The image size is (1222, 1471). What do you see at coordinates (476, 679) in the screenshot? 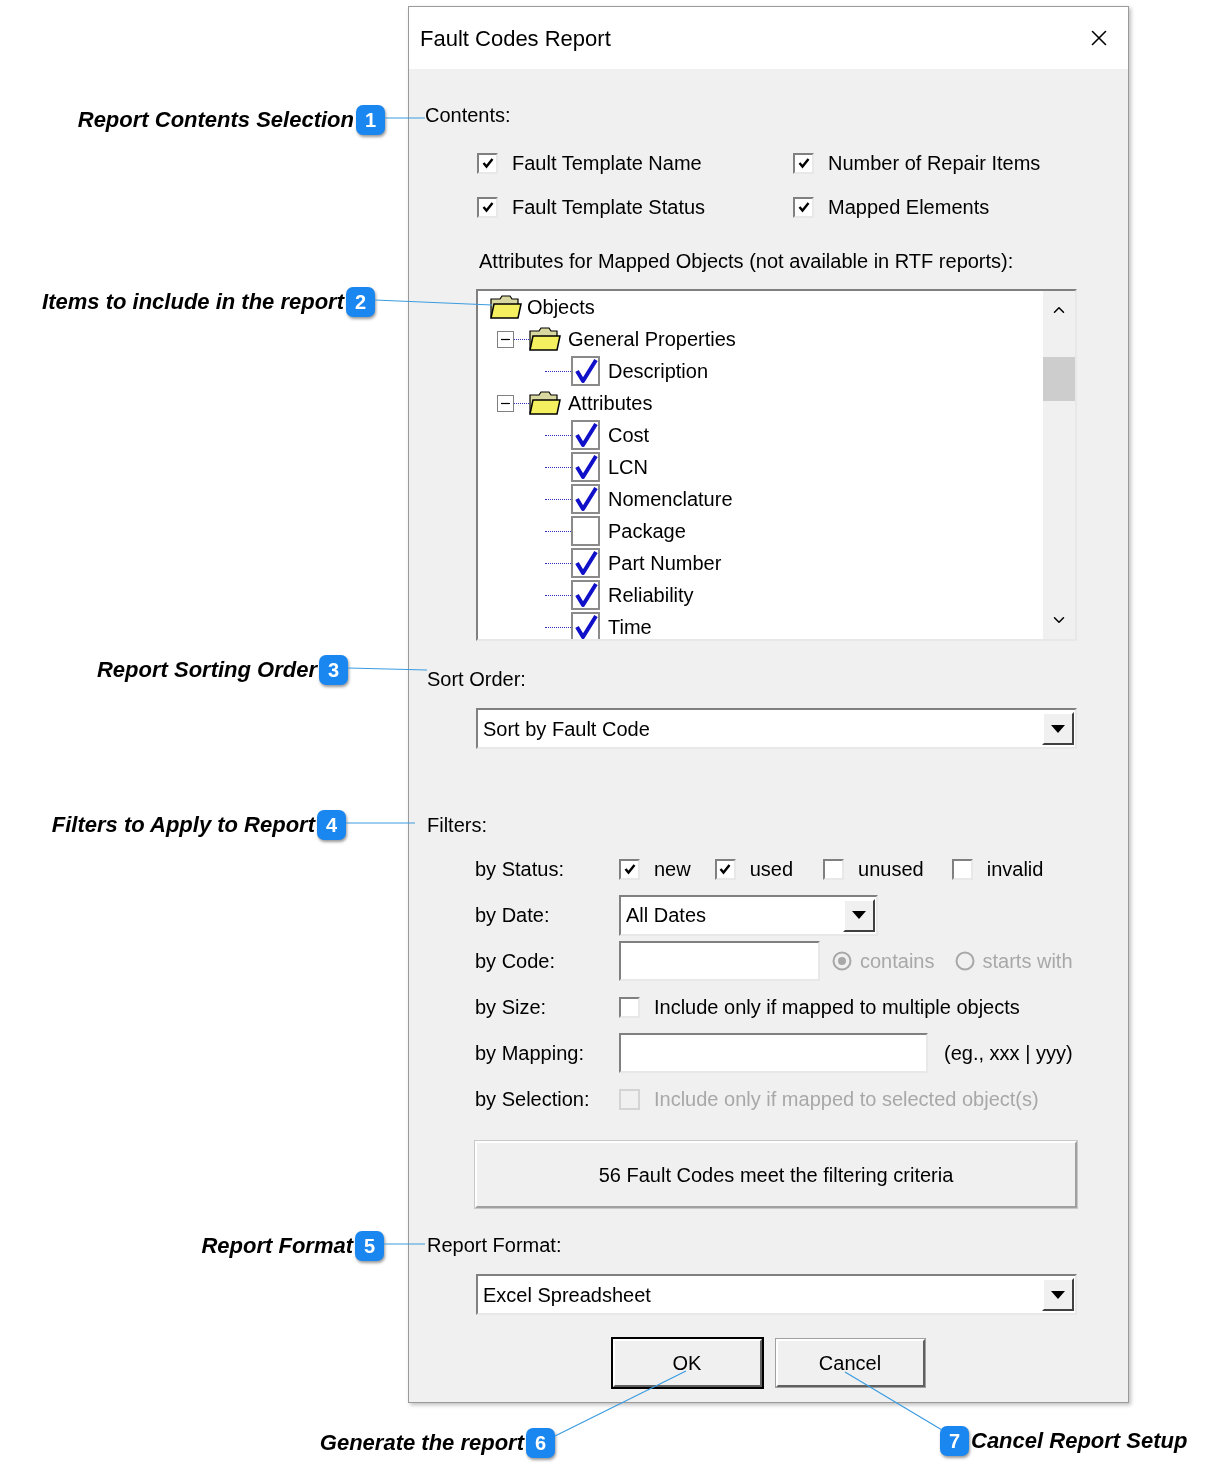
I see `section-label: Sort Order:` at bounding box center [476, 679].